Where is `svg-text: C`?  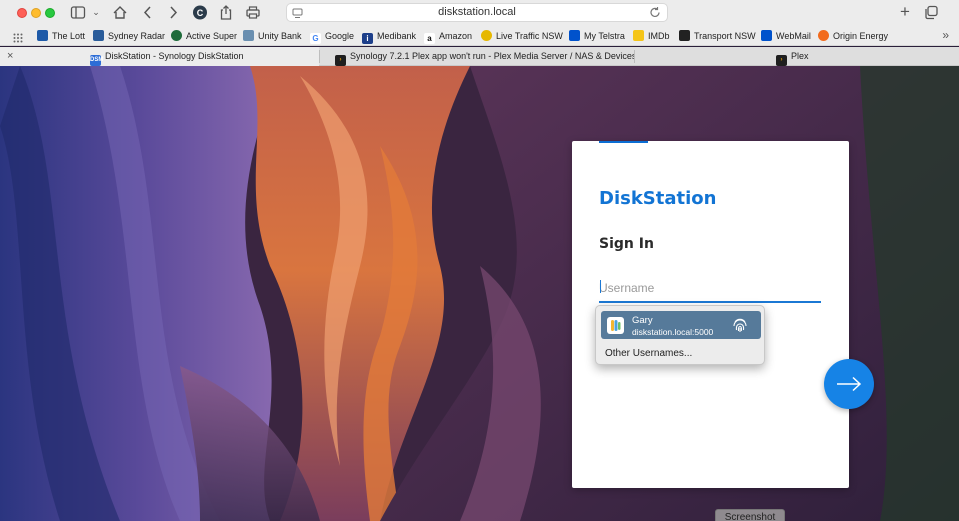
svg-text: C is located at coordinates (200, 13).